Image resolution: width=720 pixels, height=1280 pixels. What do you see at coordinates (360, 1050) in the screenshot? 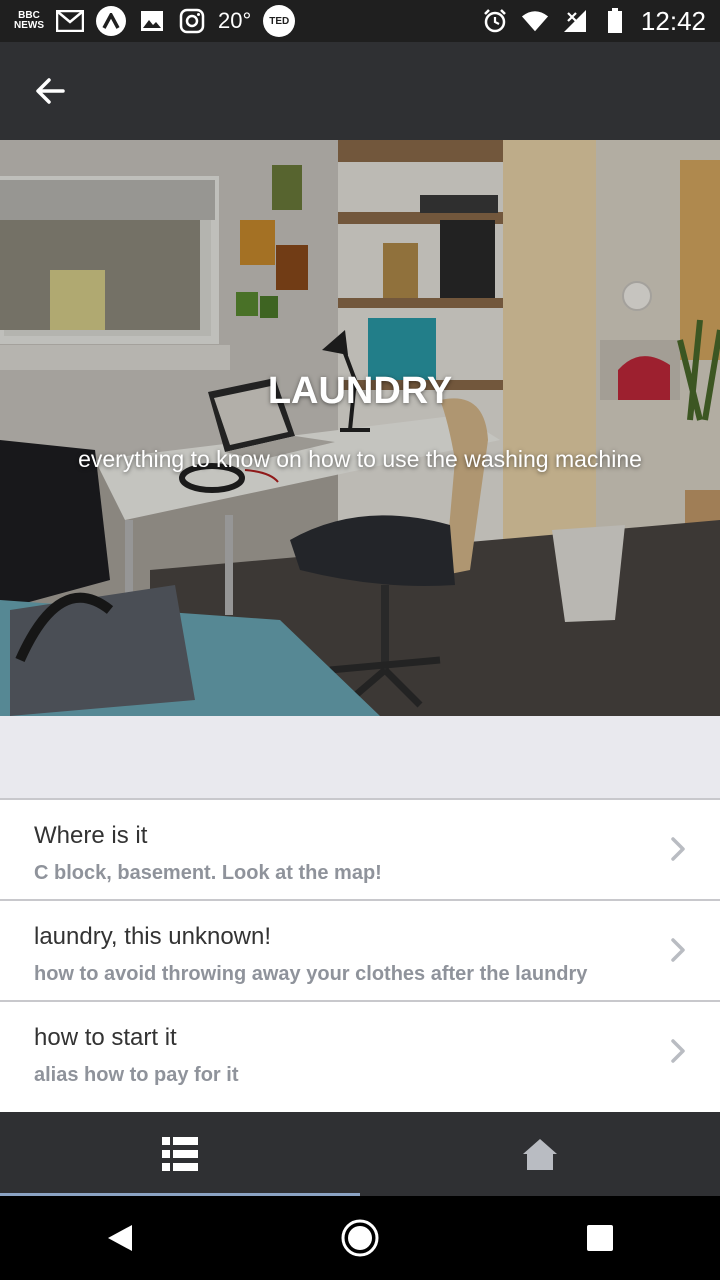
I see `list-item-how-to-start: how to start it alias how to pay for it` at bounding box center [360, 1050].